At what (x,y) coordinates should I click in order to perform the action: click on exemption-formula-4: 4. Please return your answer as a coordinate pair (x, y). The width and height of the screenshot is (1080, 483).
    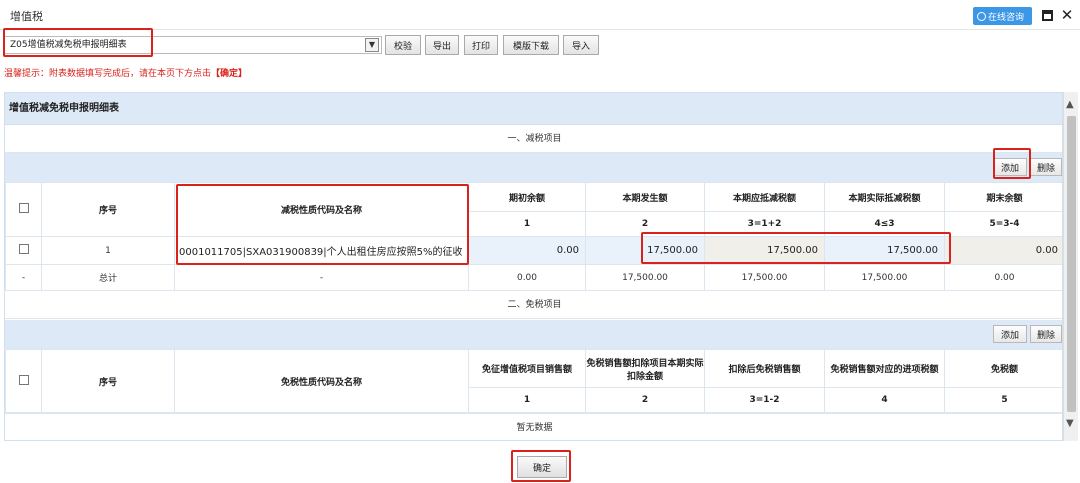
    Looking at the image, I should click on (884, 400).